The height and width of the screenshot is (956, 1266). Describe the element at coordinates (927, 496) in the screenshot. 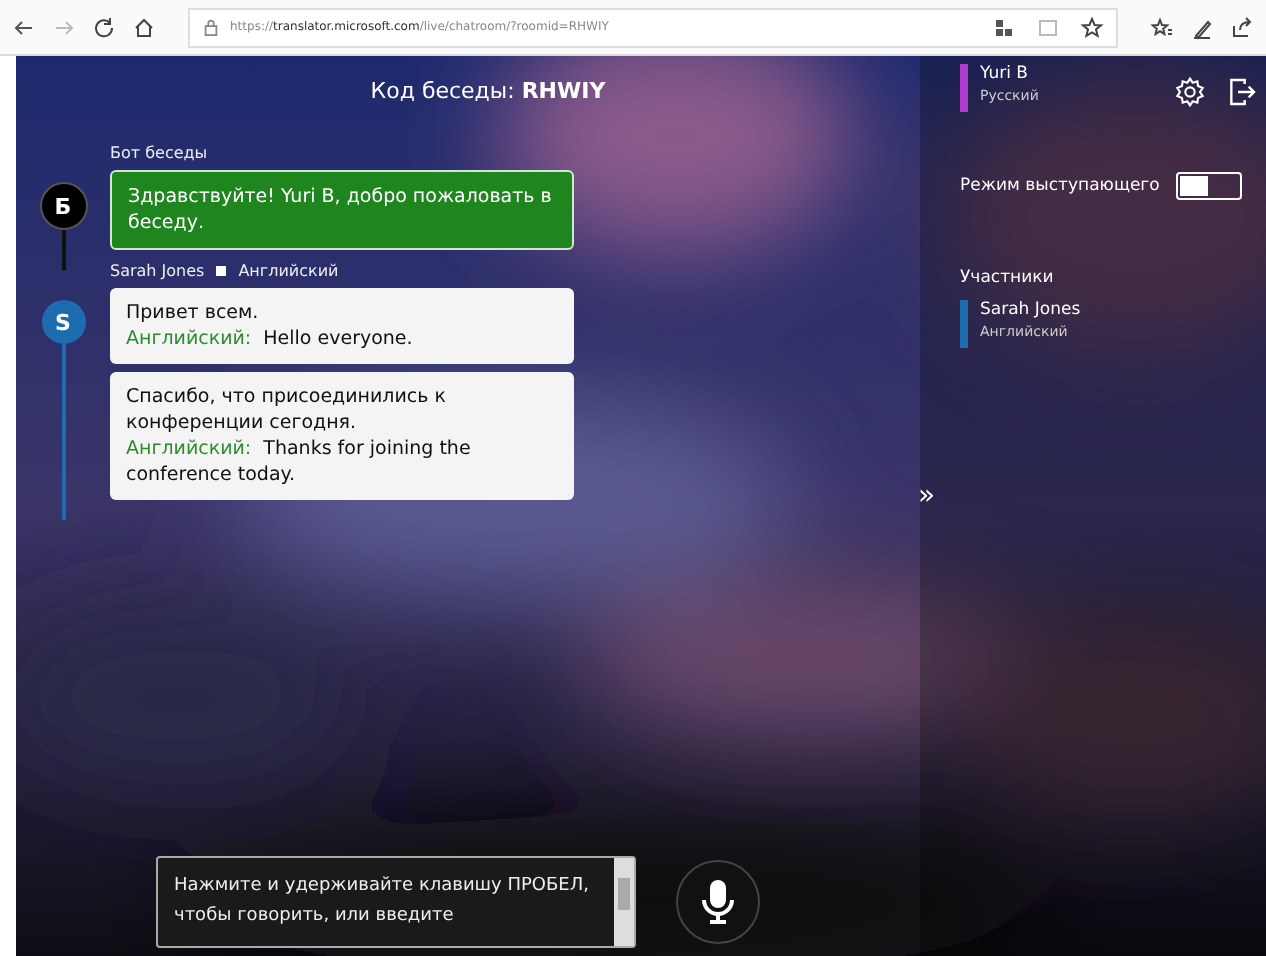

I see `collapse-button: »` at that location.